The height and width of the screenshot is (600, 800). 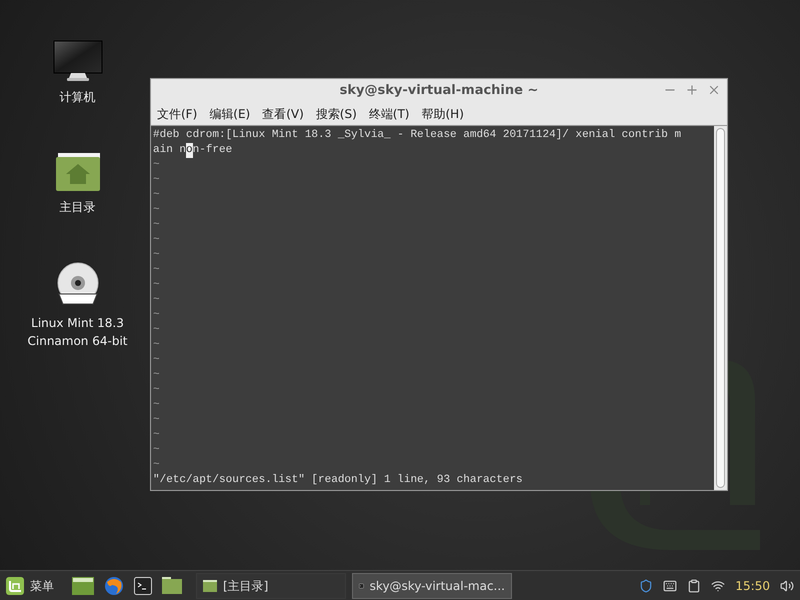 What do you see at coordinates (83, 585) in the screenshot?
I see `show-desktop-icon` at bounding box center [83, 585].